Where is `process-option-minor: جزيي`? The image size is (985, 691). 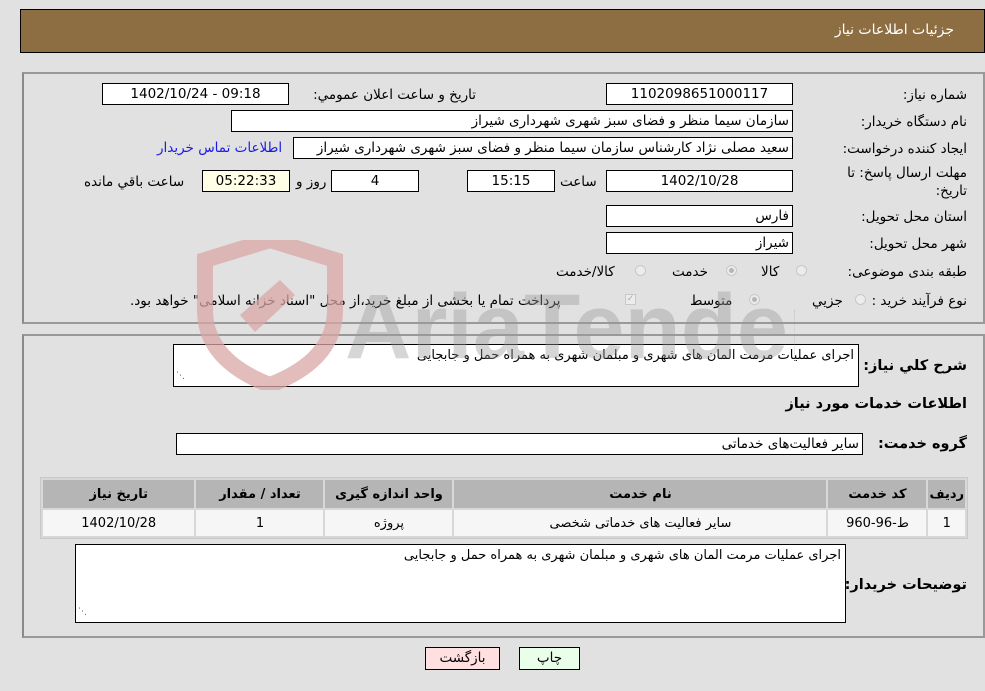 process-option-minor: جزيي is located at coordinates (827, 301).